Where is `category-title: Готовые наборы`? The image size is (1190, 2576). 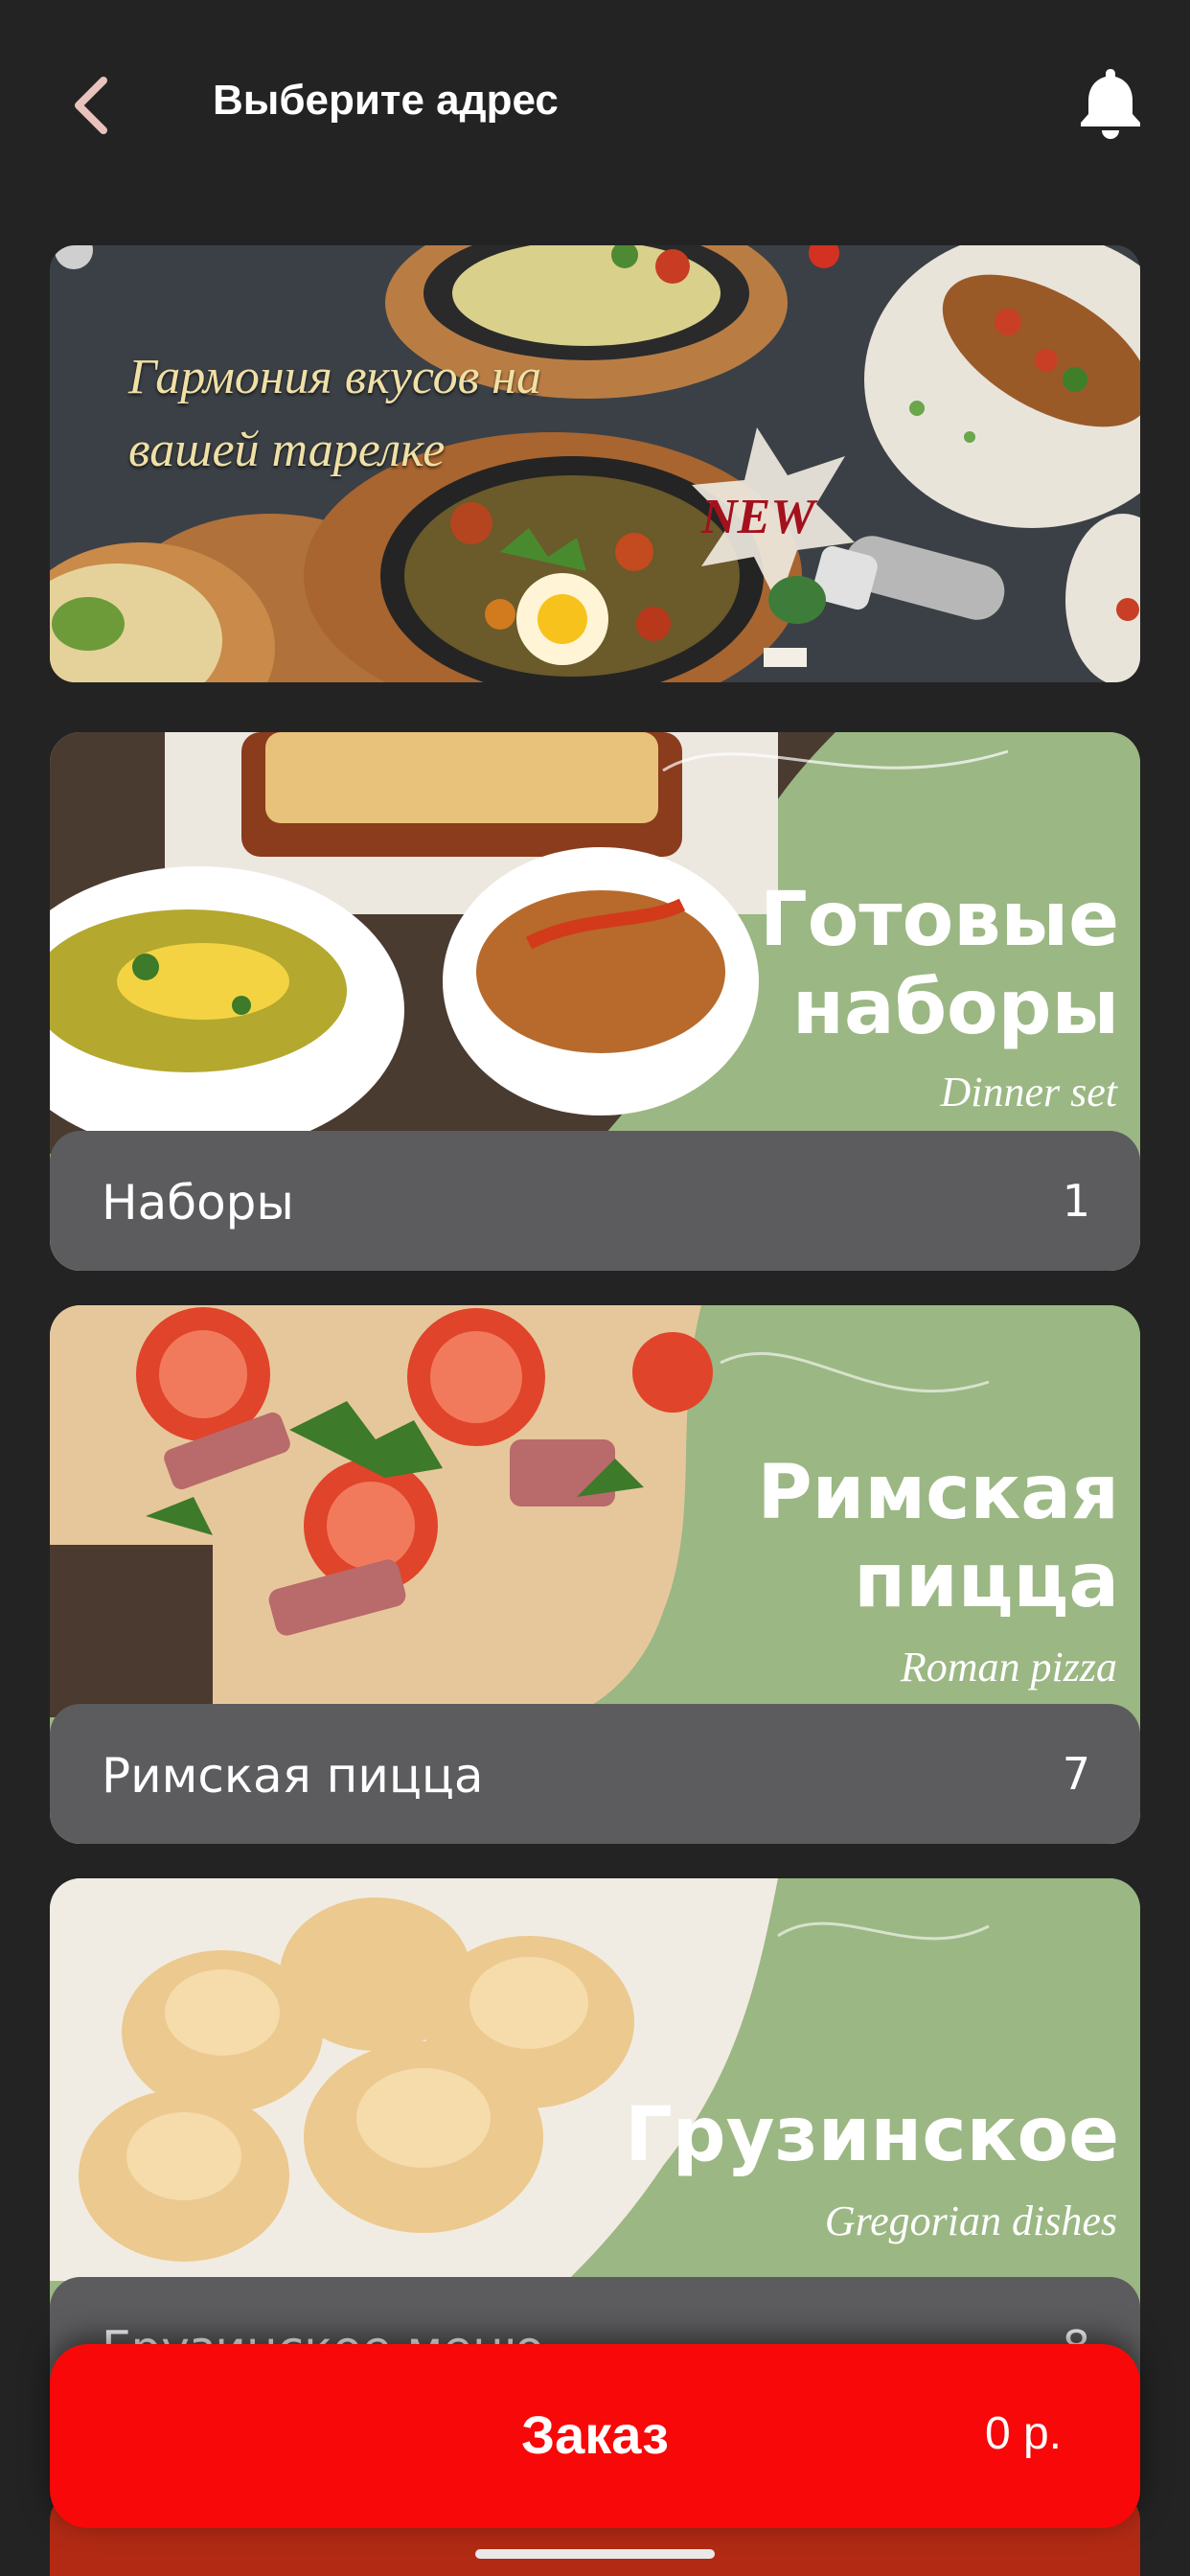
category-title: Готовые наборы is located at coordinates (851, 964).